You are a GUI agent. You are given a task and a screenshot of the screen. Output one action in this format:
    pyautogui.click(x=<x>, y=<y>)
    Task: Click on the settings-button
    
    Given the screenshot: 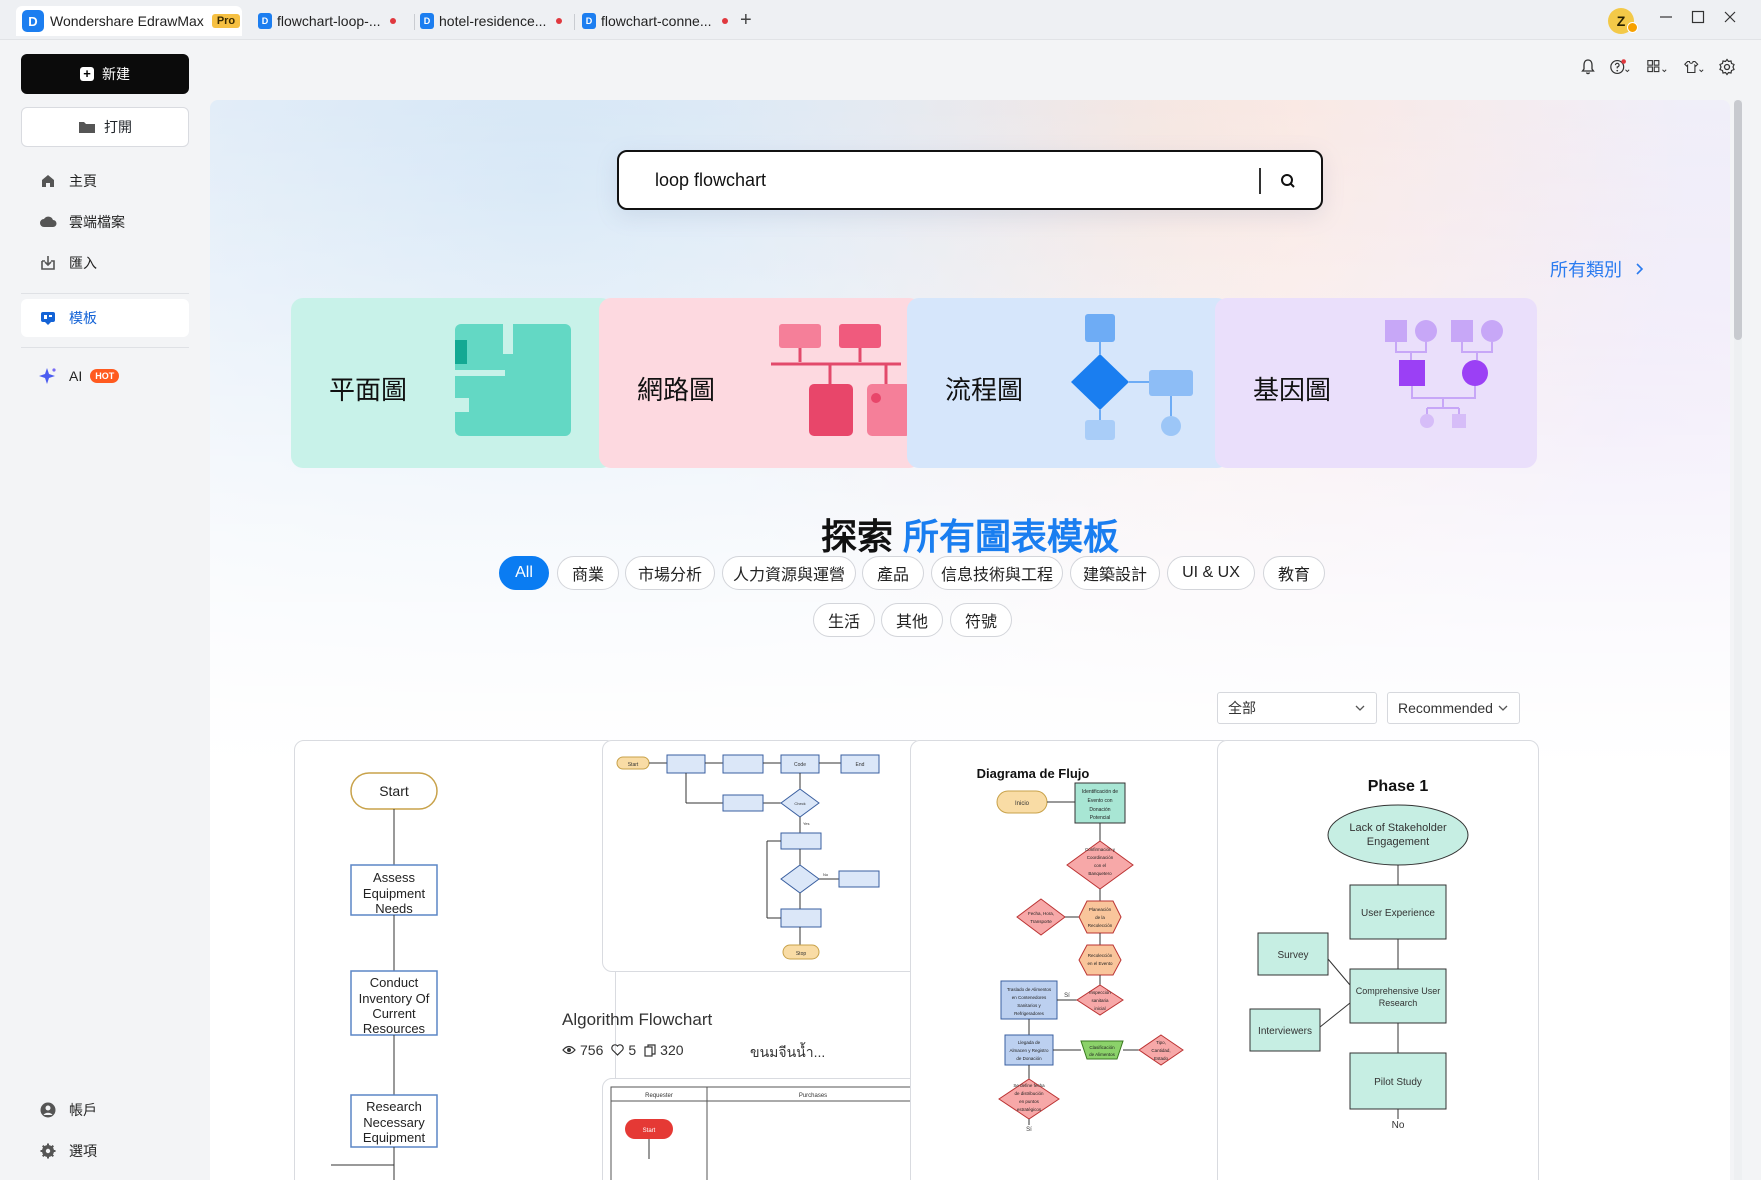 What is the action you would take?
    pyautogui.click(x=1727, y=67)
    